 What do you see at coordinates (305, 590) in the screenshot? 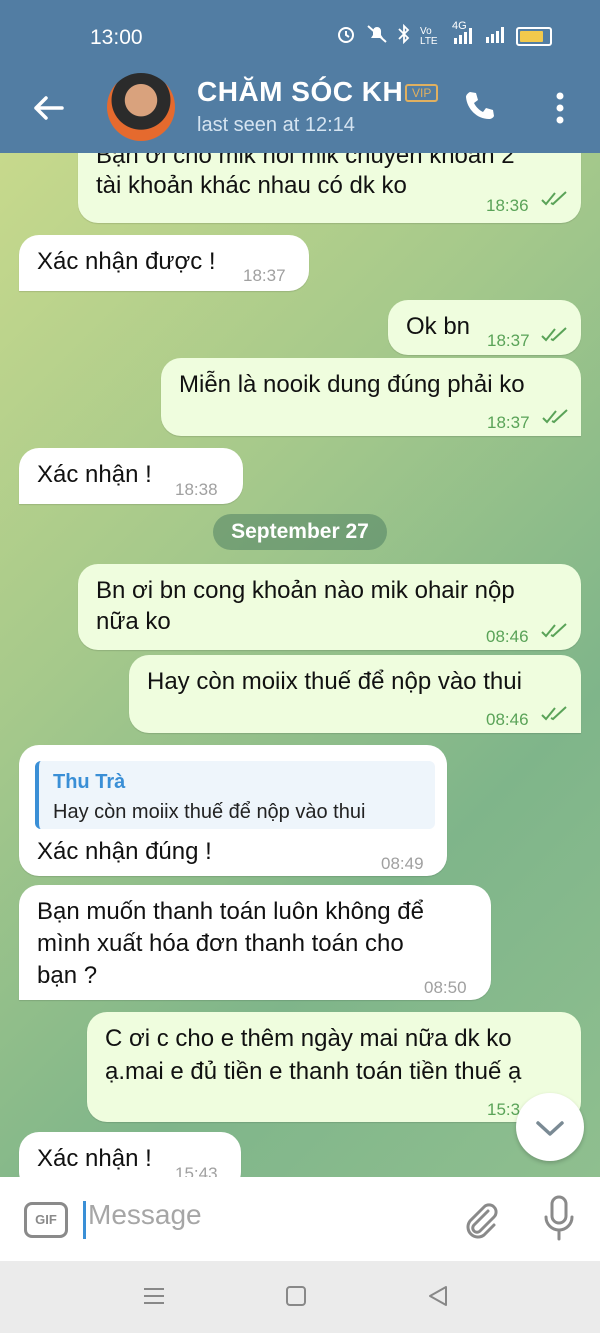
I see `message-text: Bn ơi bn cong khoản nào mik ohair nộp` at bounding box center [305, 590].